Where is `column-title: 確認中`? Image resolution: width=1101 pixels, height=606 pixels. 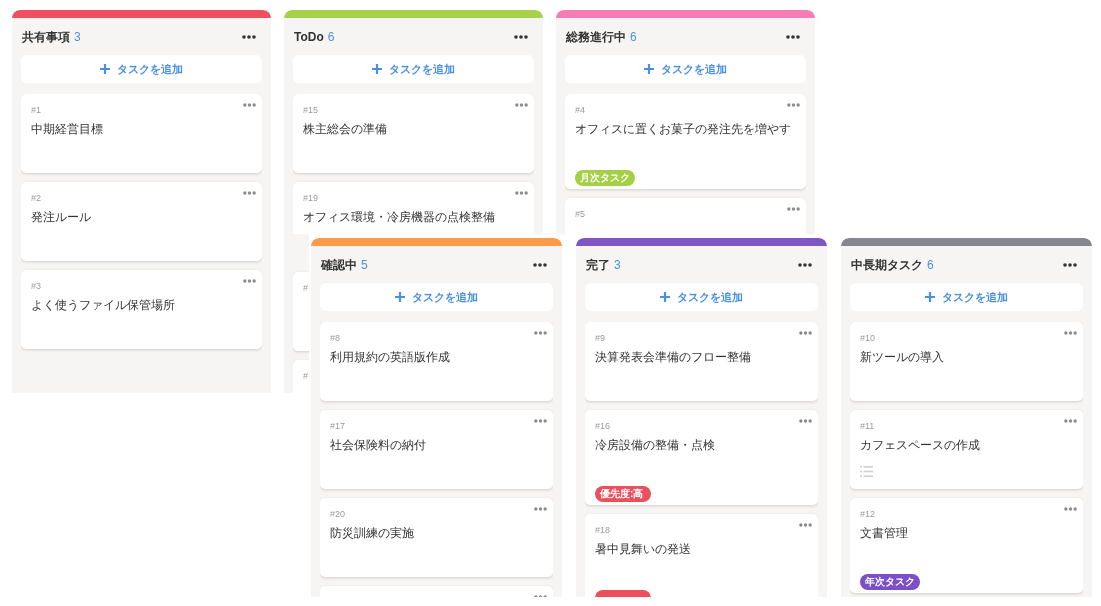 column-title: 確認中 is located at coordinates (339, 265).